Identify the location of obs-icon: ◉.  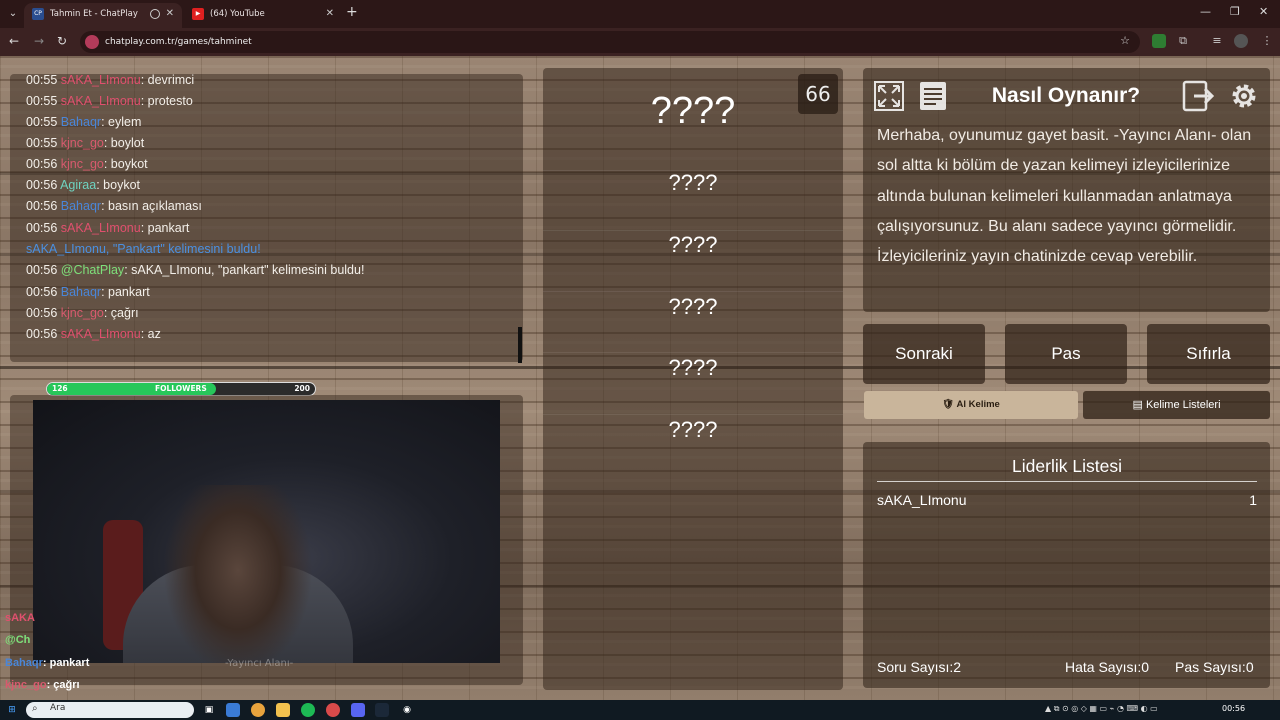
(407, 710).